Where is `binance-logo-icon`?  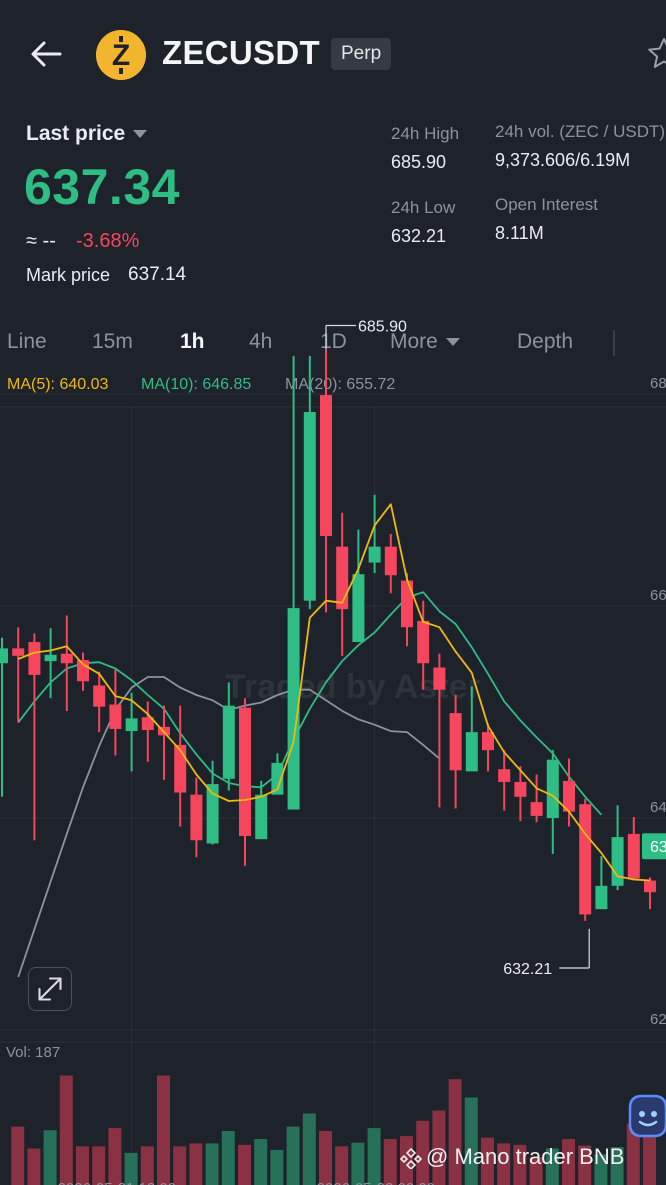 binance-logo-icon is located at coordinates (411, 1159).